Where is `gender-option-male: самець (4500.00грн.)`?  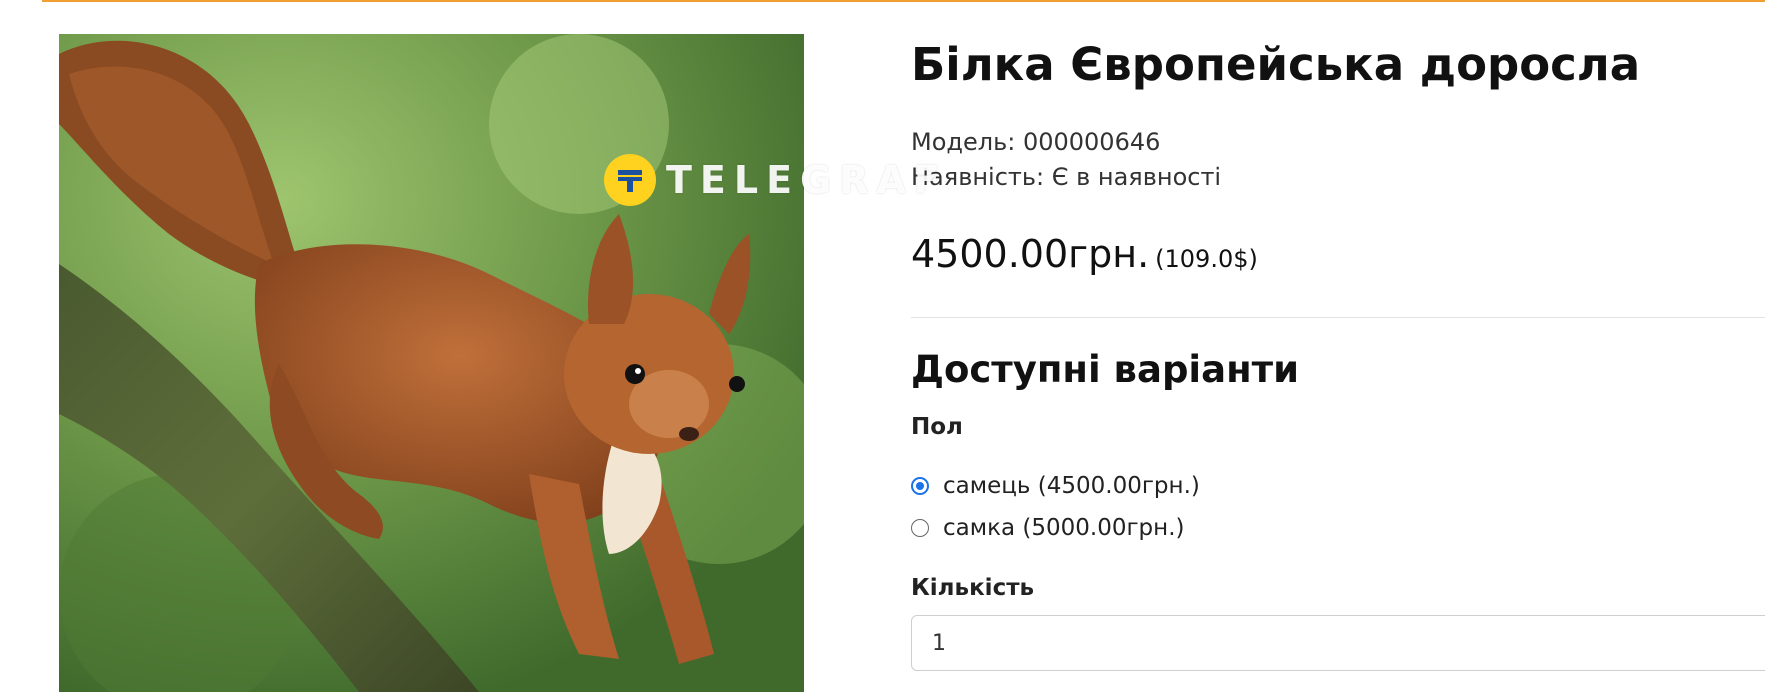 gender-option-male: самець (4500.00грн.) is located at coordinates (1055, 486).